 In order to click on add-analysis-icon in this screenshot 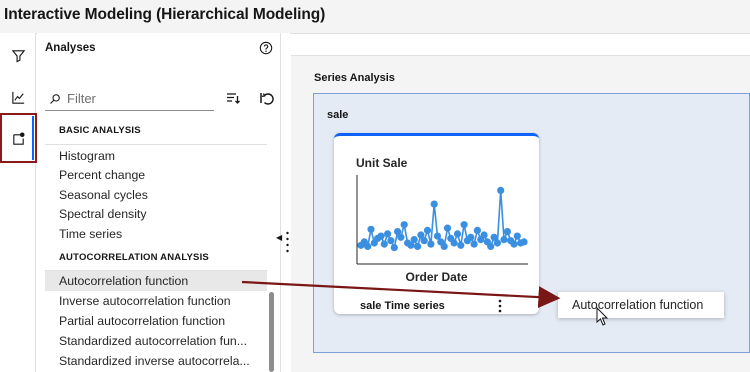, I will do `click(18, 138)`.